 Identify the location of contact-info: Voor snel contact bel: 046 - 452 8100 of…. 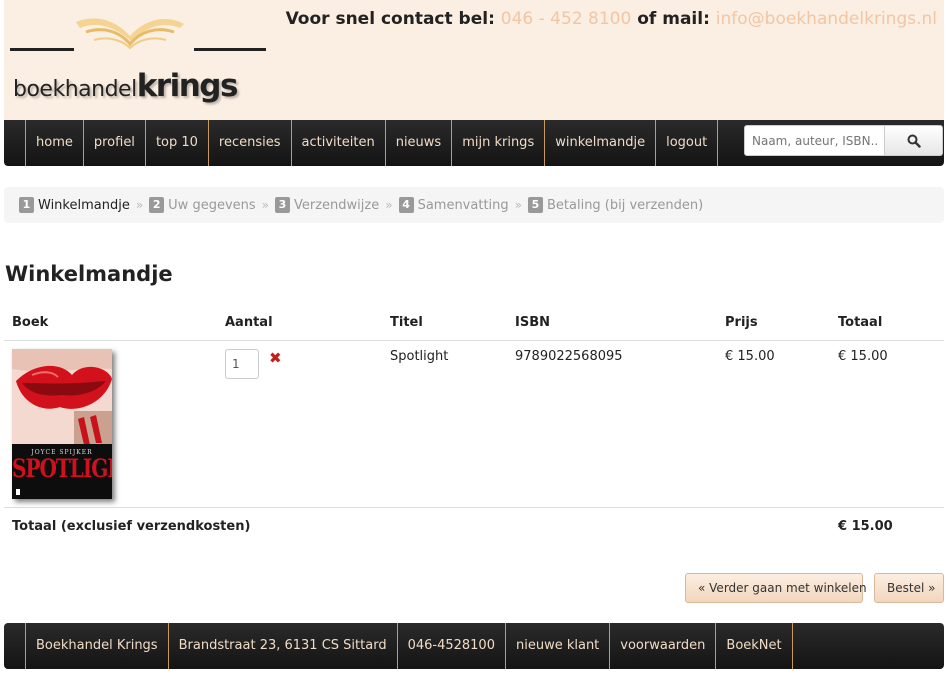
(611, 19).